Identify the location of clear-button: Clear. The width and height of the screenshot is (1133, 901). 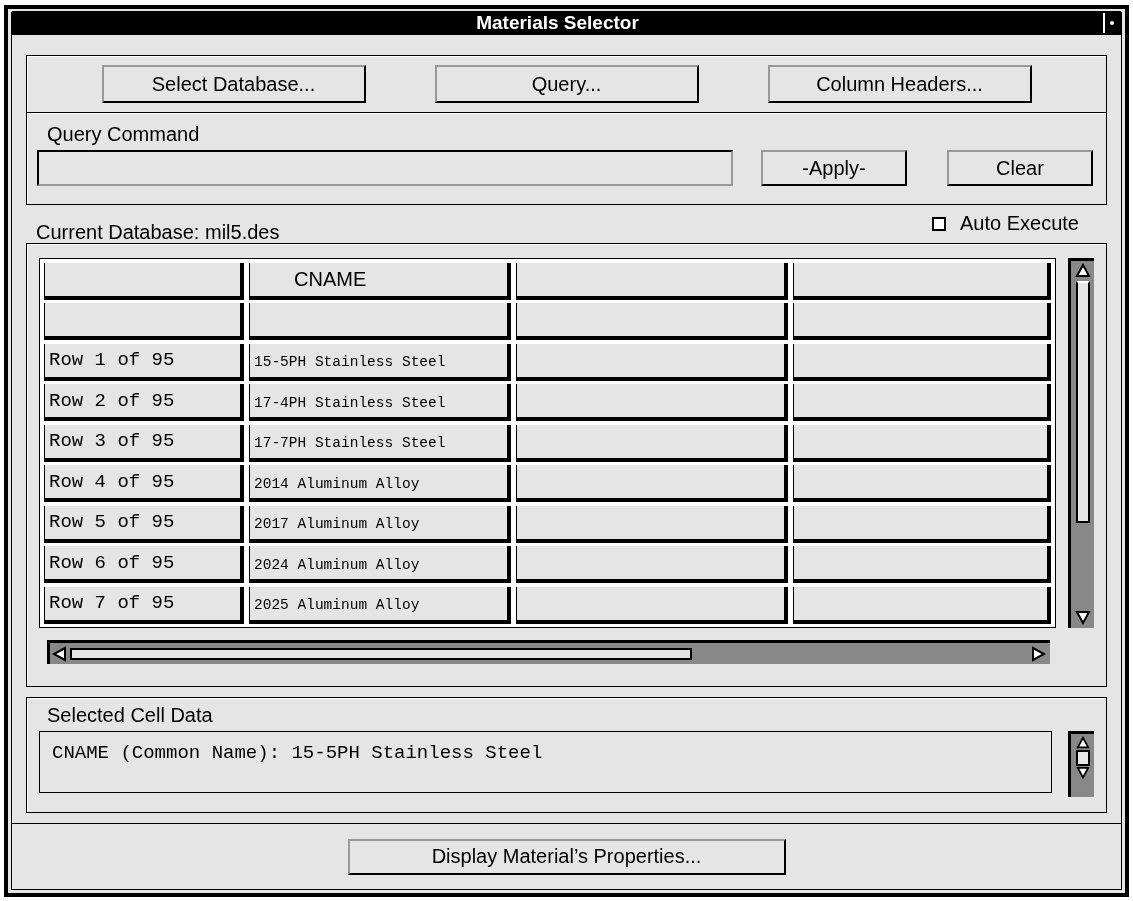
(1020, 168).